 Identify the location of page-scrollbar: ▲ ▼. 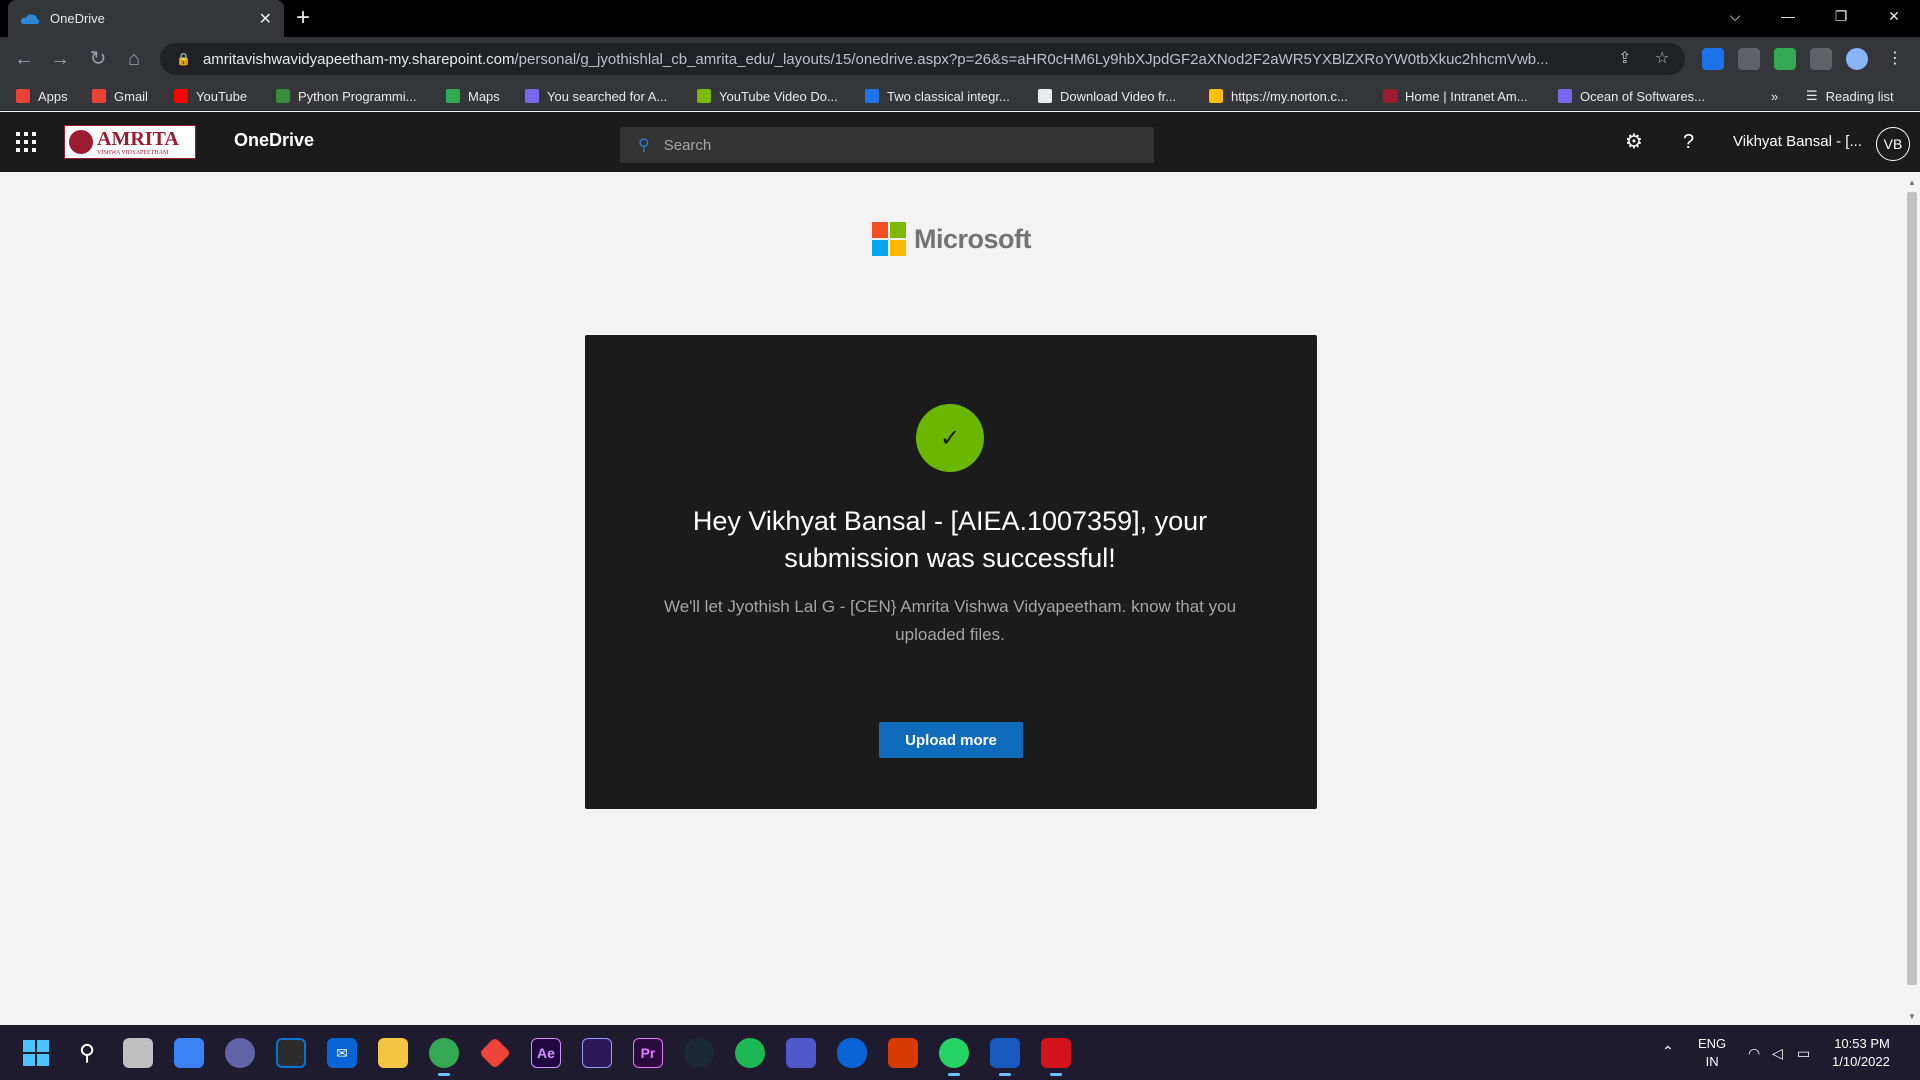
(1912, 598).